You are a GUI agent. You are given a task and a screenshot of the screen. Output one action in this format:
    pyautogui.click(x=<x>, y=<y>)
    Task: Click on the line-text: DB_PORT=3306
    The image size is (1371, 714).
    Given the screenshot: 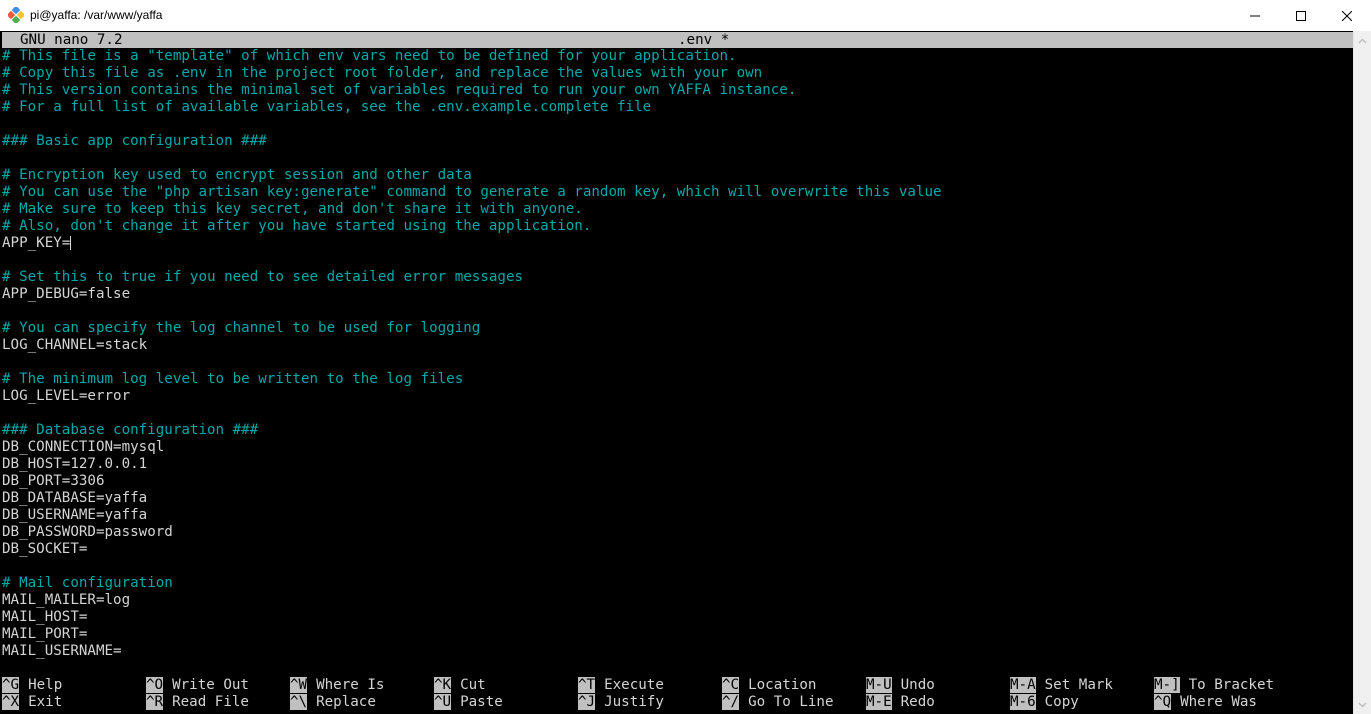 What is the action you would take?
    pyautogui.click(x=53, y=481)
    